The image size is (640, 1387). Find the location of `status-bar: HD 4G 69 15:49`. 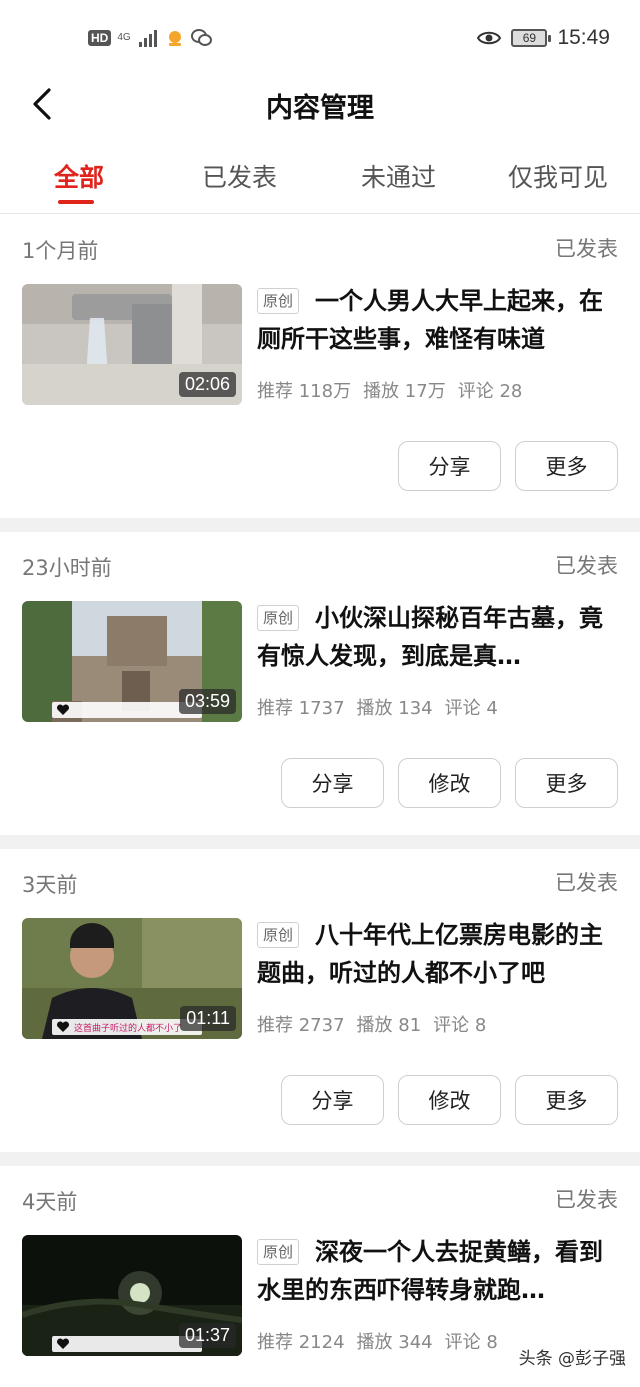

status-bar: HD 4G 69 15:49 is located at coordinates (320, 38).